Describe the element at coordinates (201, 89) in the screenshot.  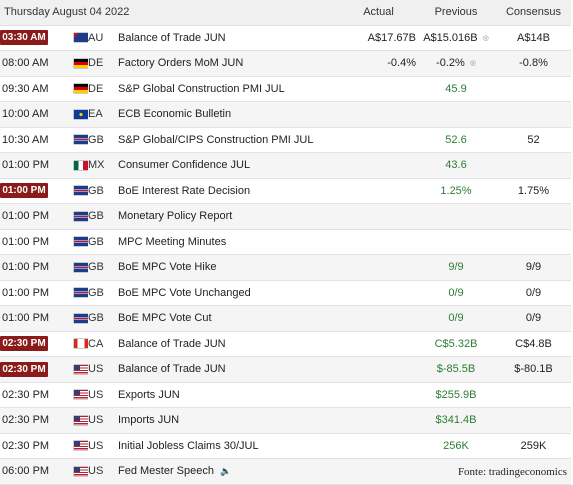
I see `event-name: S&P Global Construction PMI JUL` at that location.